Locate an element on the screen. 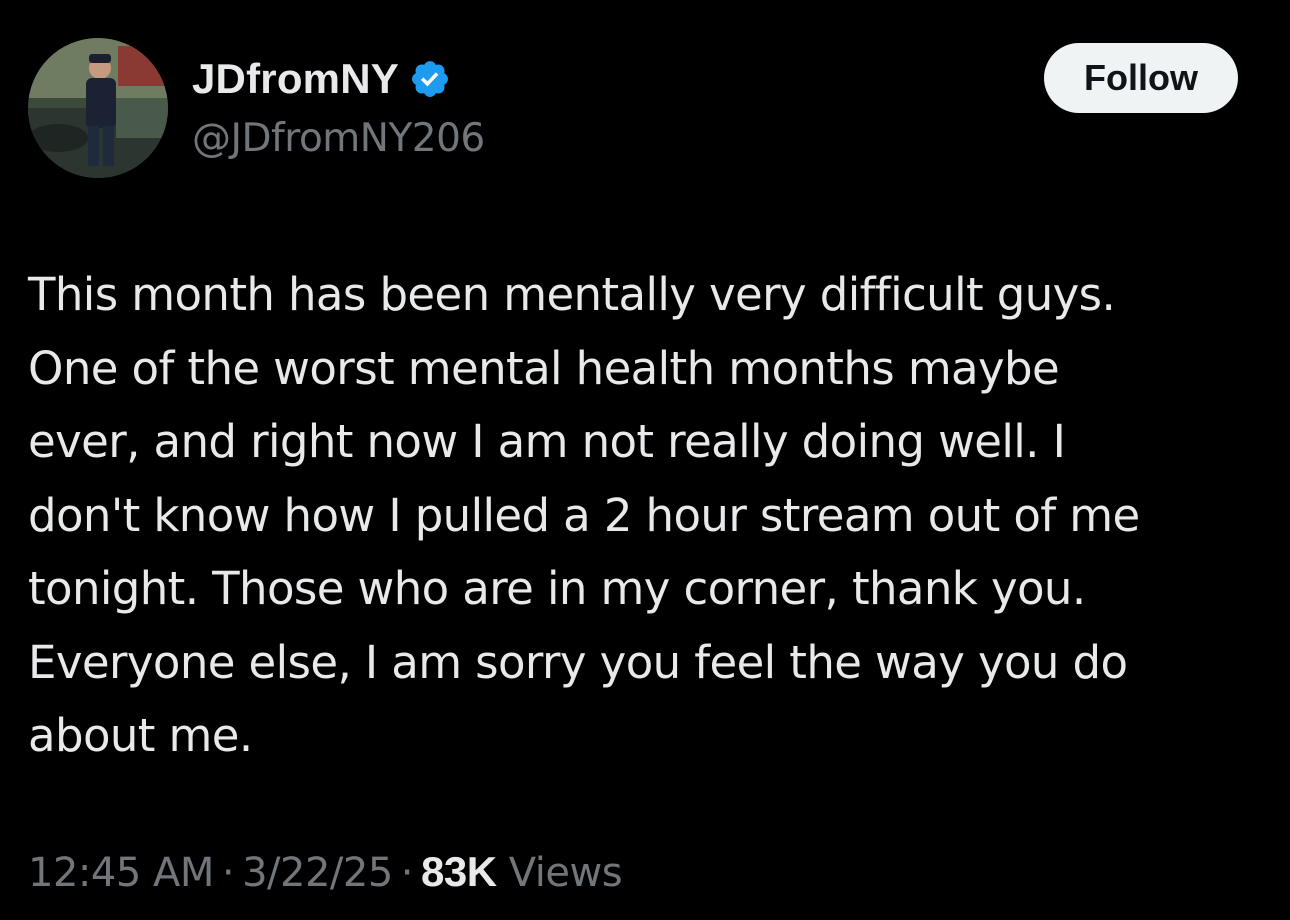  tweet-header: JDfromNY @JDfromNY206 Follow is located at coordinates (645, 109).